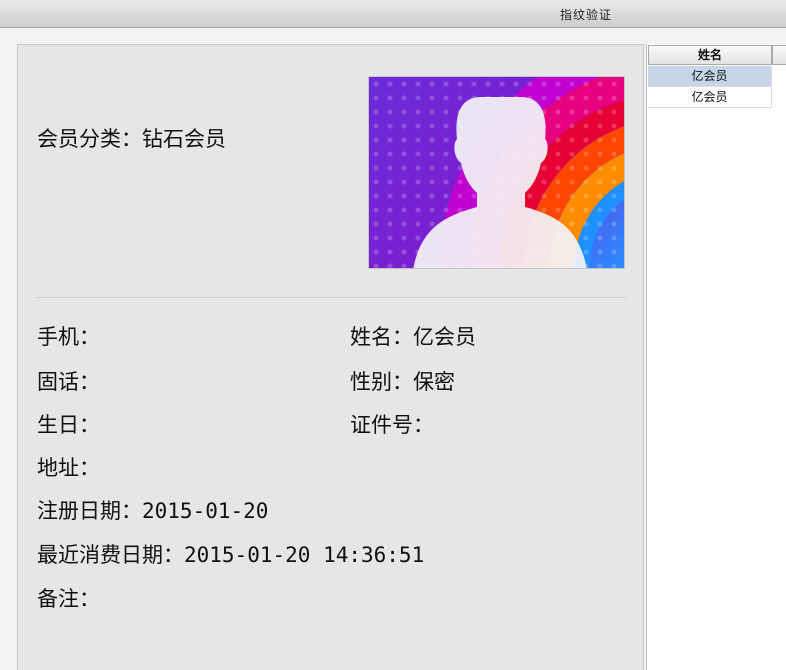  I want to click on member-photo, so click(496, 172).